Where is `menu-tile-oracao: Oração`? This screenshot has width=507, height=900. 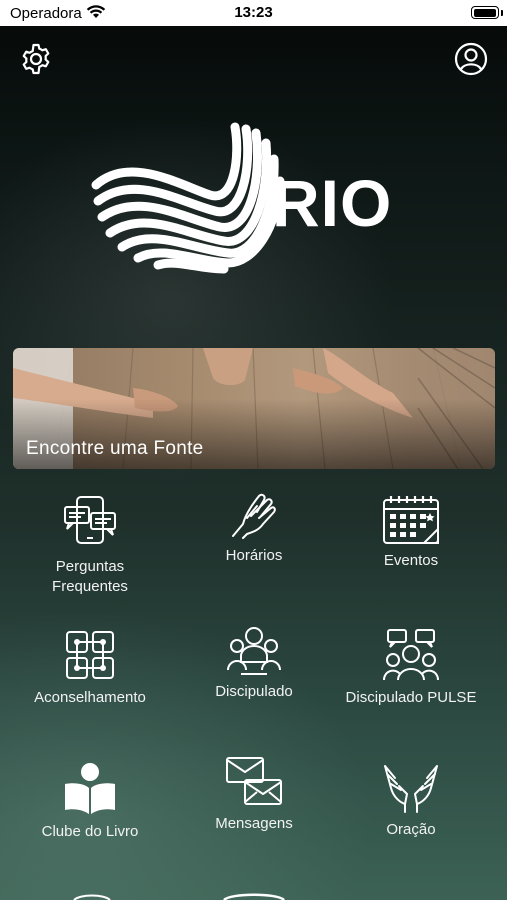
menu-tile-oracao: Oração is located at coordinates (411, 802).